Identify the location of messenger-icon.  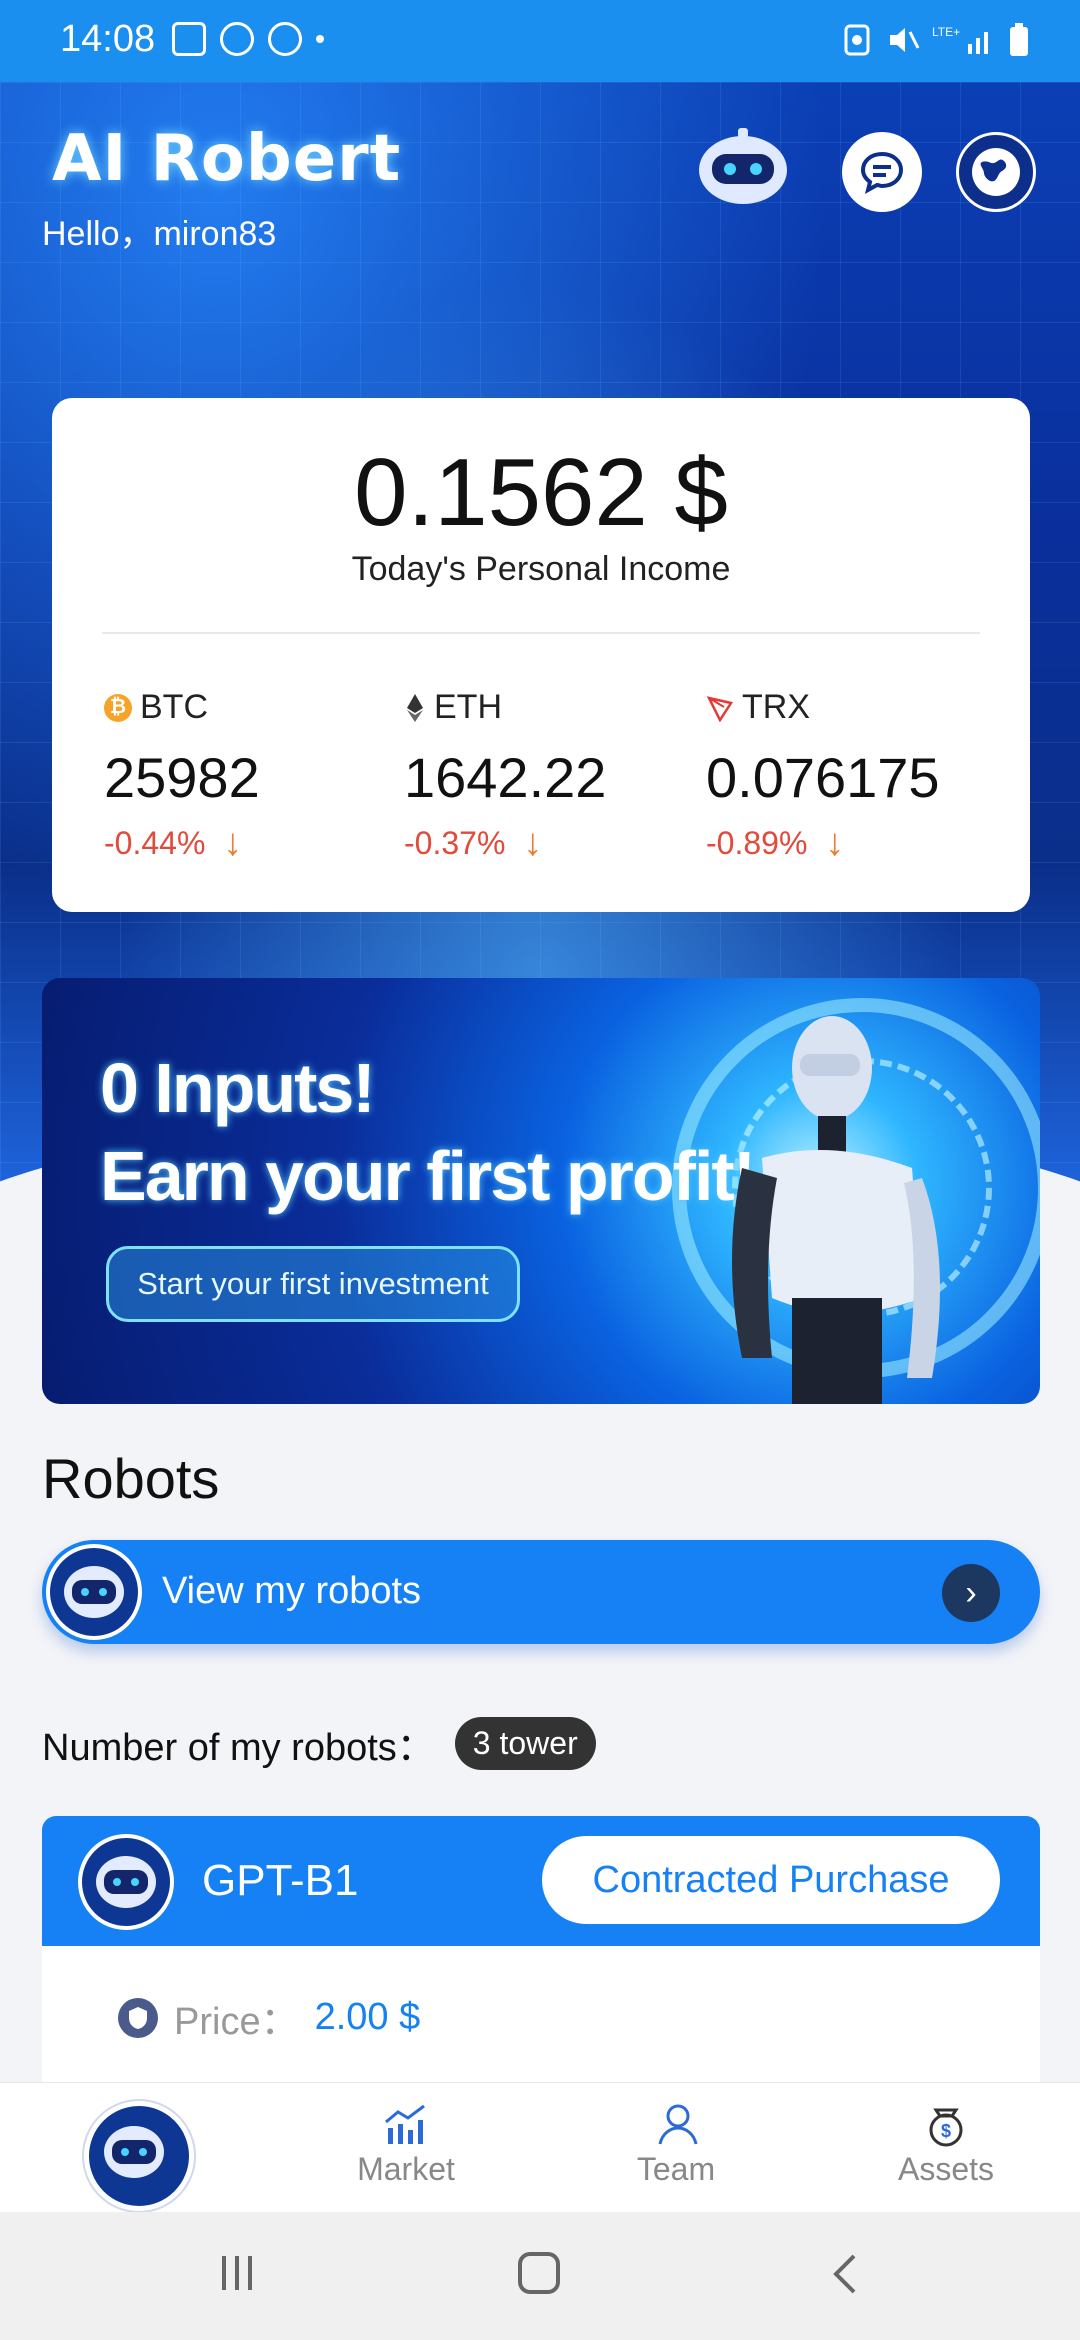
(285, 39).